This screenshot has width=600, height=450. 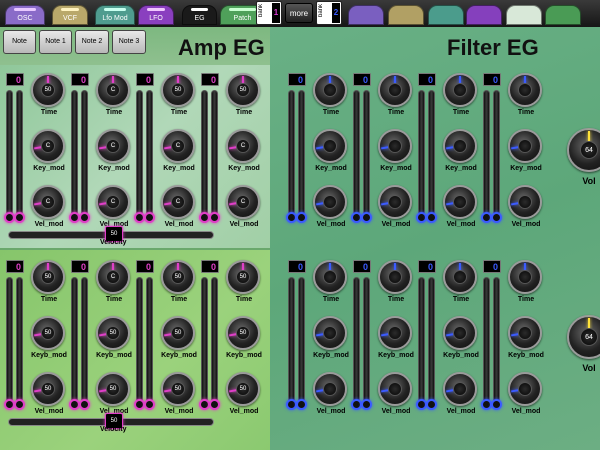 What do you see at coordinates (92, 42) in the screenshot?
I see `note2-button: Note 2` at bounding box center [92, 42].